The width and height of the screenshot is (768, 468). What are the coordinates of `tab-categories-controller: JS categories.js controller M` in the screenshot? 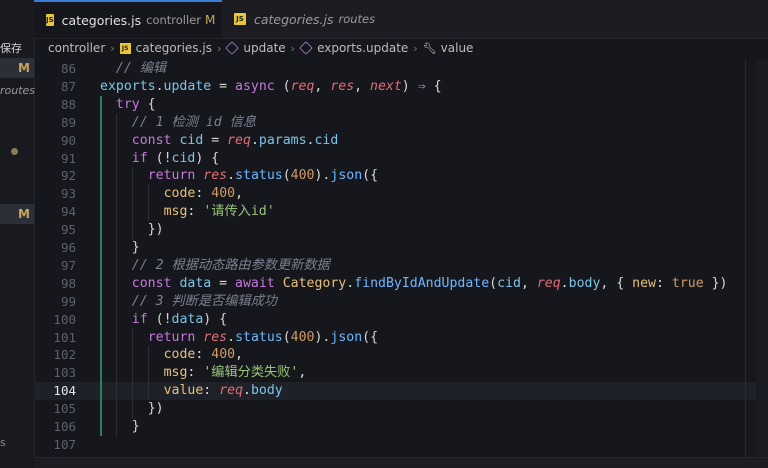 It's located at (128, 19).